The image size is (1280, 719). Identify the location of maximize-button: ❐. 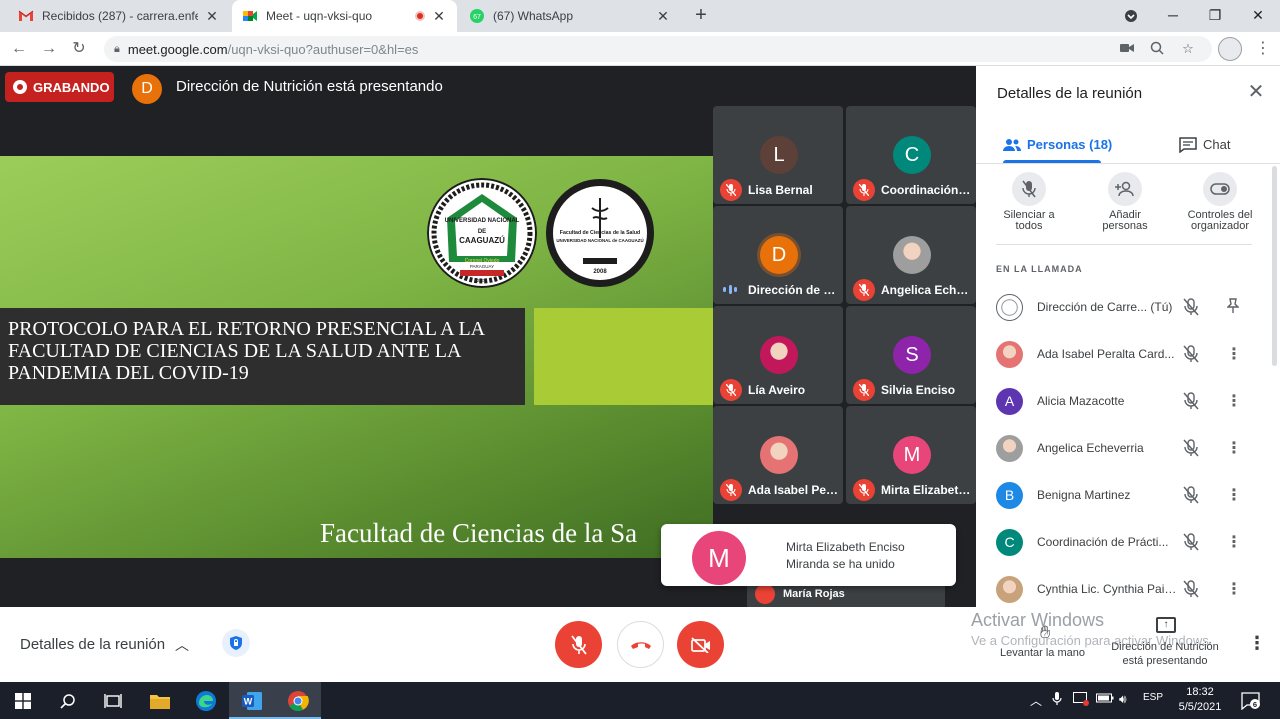
(1215, 16).